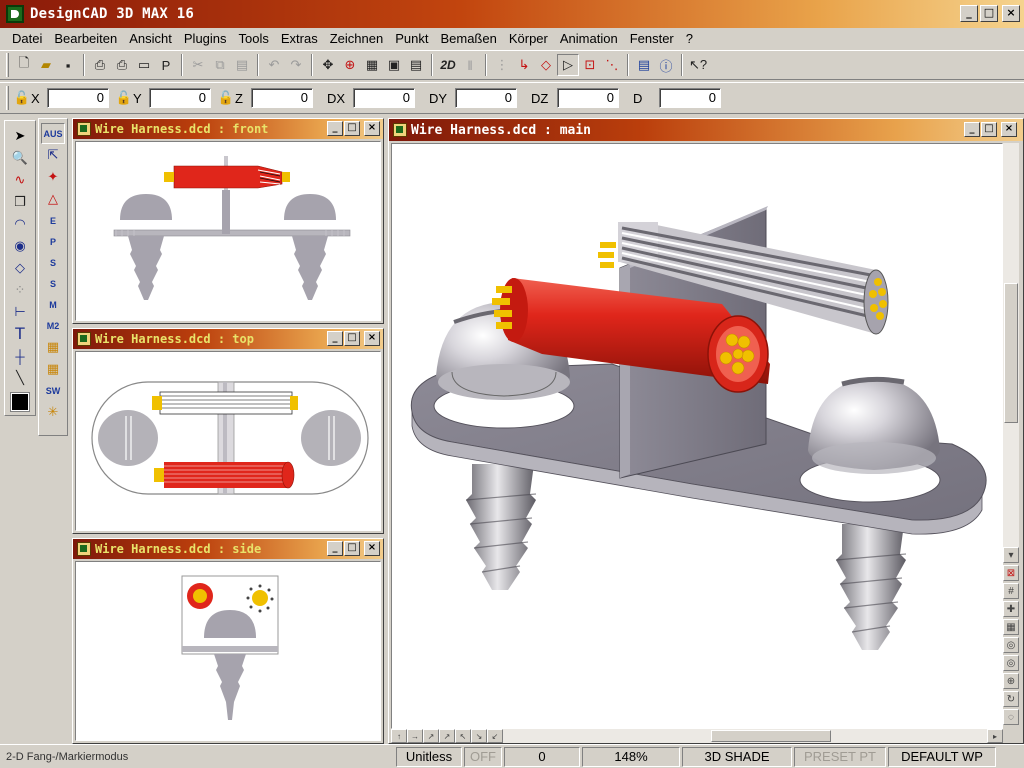 The height and width of the screenshot is (768, 1024). What do you see at coordinates (416, 65) in the screenshot?
I see `window-arrange-icon: ▤` at bounding box center [416, 65].